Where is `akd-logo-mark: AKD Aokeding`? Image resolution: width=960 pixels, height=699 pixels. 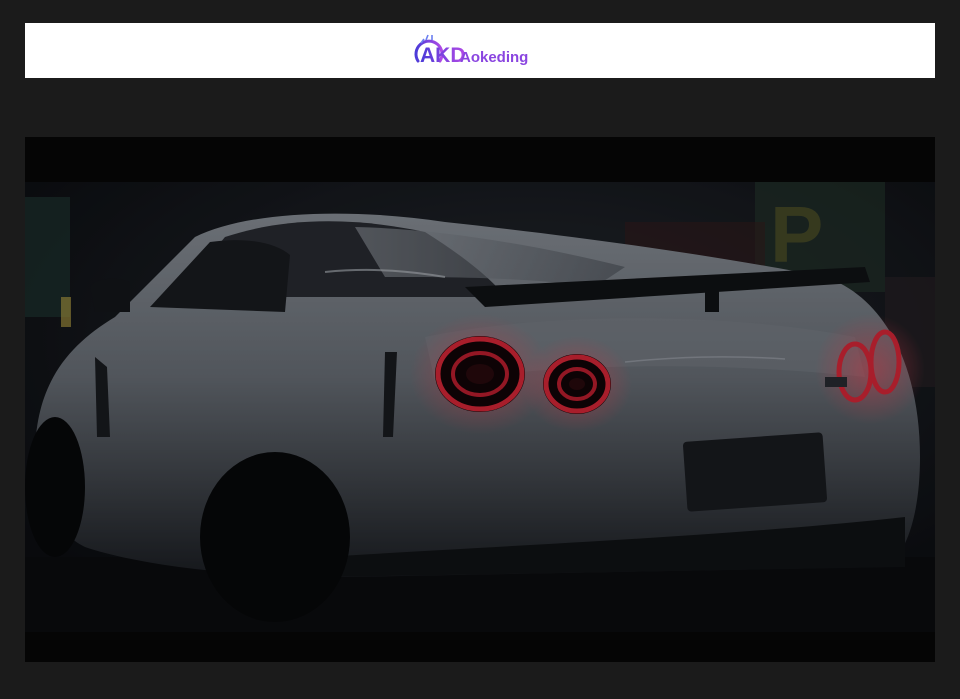
akd-logo-mark: AKD Aokeding is located at coordinates (471, 50).